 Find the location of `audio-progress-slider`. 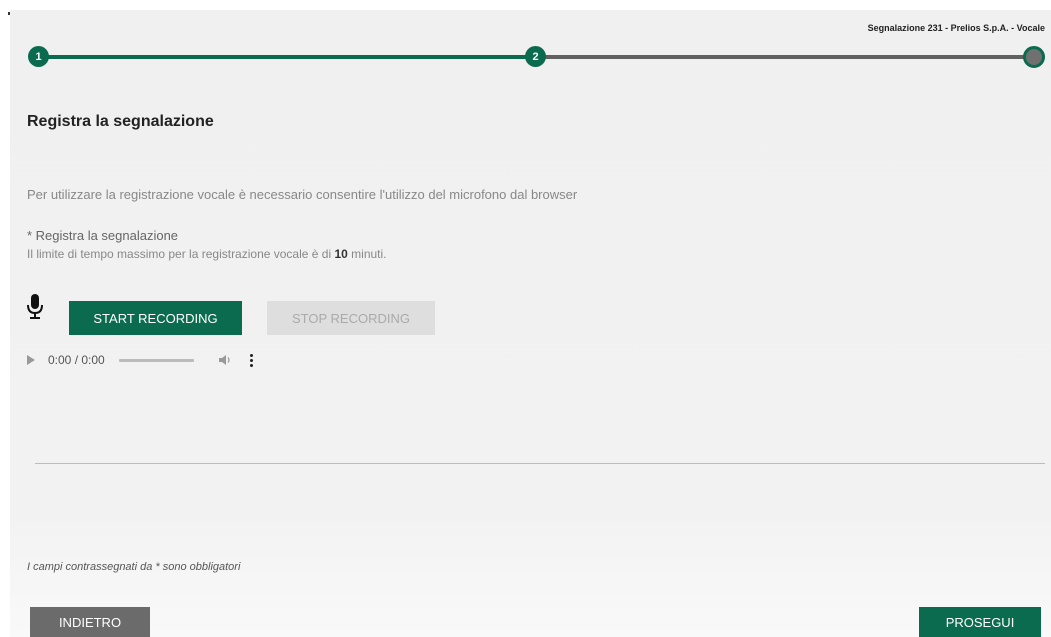

audio-progress-slider is located at coordinates (156, 360).